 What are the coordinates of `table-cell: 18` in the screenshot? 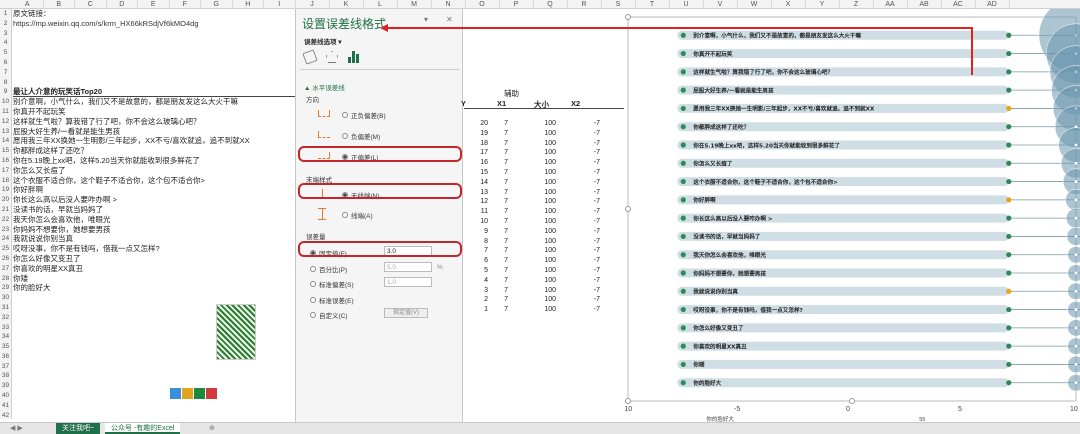 It's located at (476, 144).